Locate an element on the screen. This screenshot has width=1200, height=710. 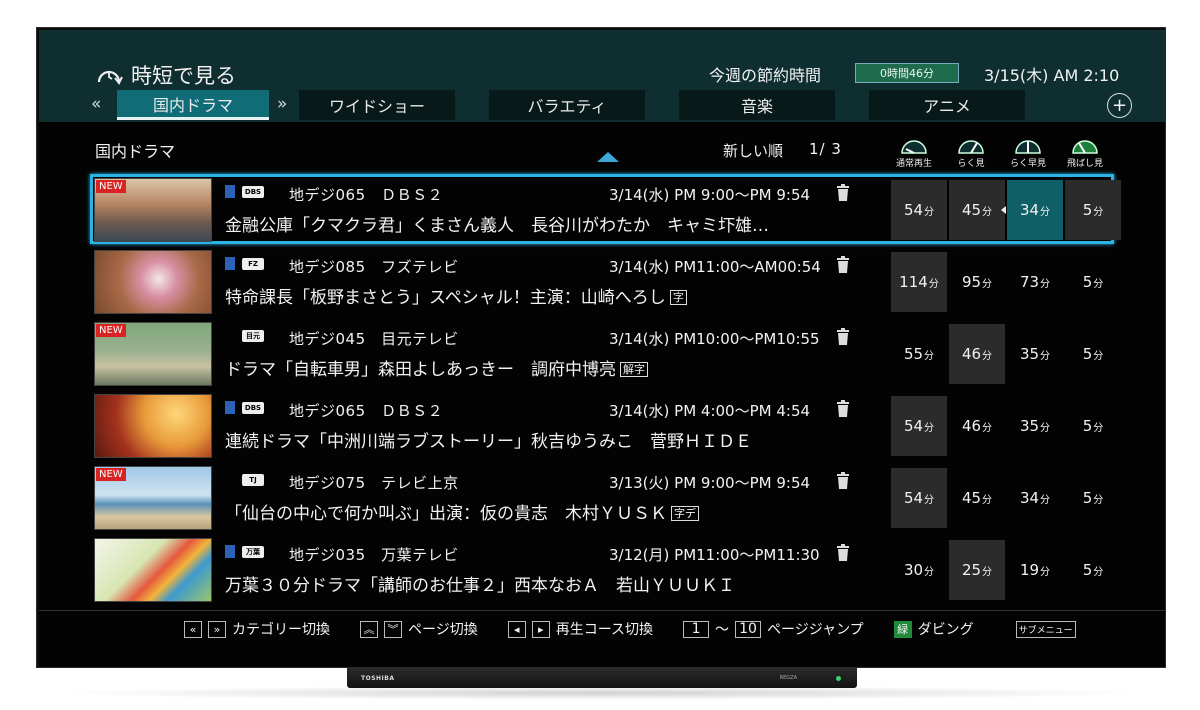
mode-skip: 飛ばし見 is located at coordinates (1085, 151).